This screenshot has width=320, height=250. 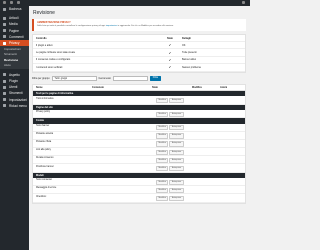 What do you see at coordinates (18, 2) in the screenshot?
I see `comments-icon` at bounding box center [18, 2].